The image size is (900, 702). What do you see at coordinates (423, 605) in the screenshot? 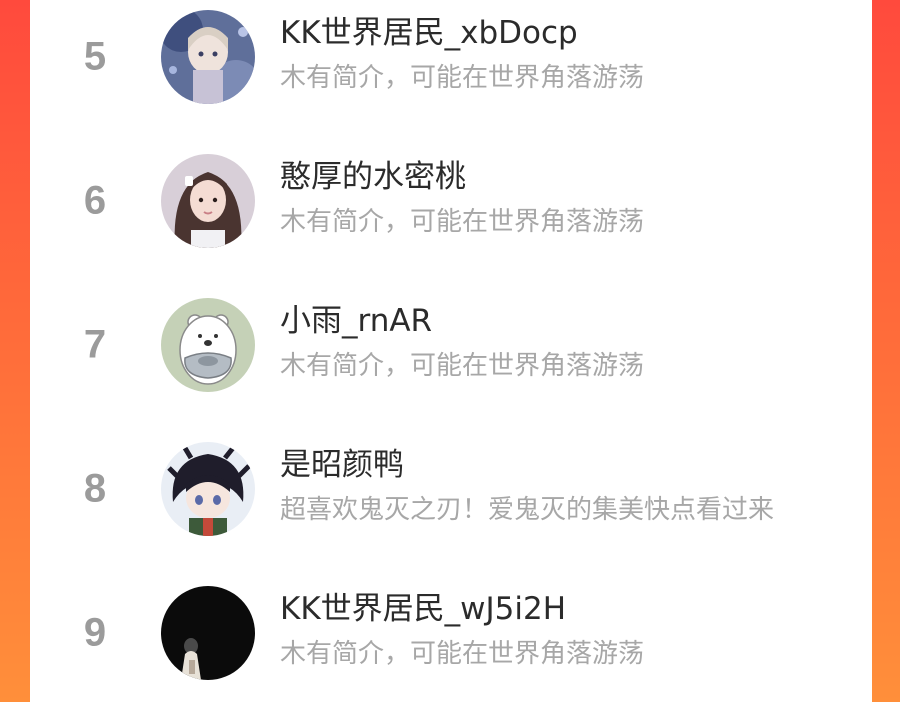
I see `user-name: KK世界居民_wJ5i2H` at bounding box center [423, 605].